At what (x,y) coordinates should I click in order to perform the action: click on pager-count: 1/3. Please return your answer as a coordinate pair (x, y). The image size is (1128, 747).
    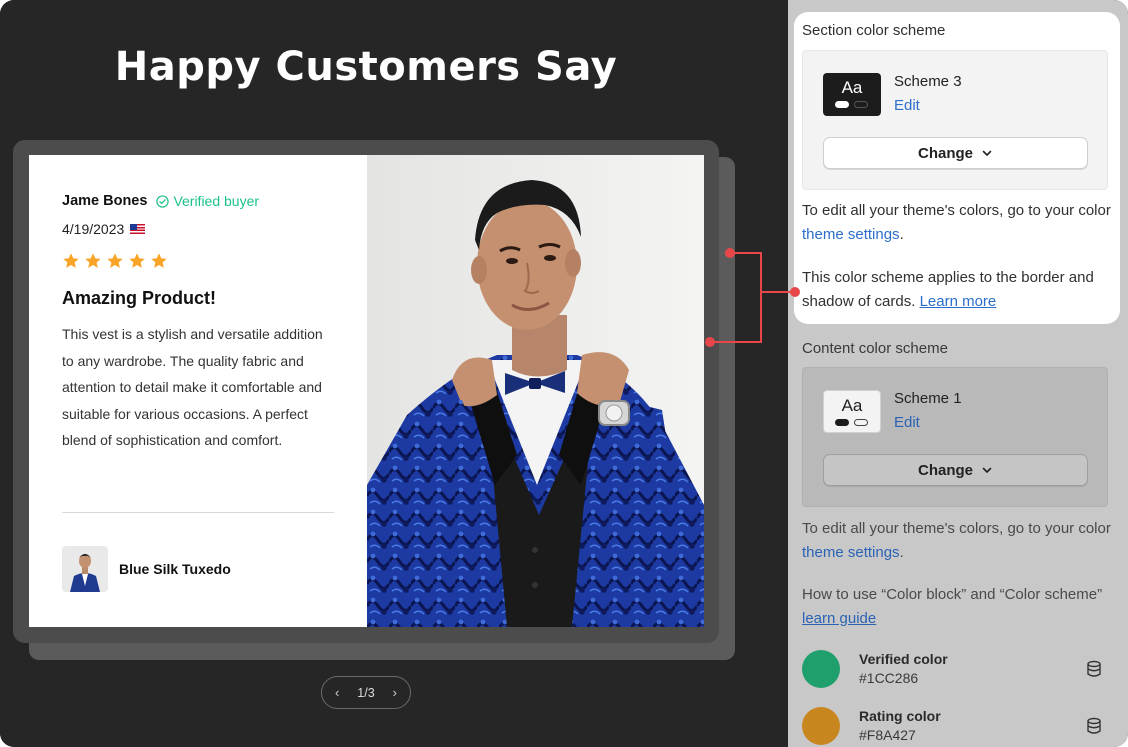
    Looking at the image, I should click on (366, 692).